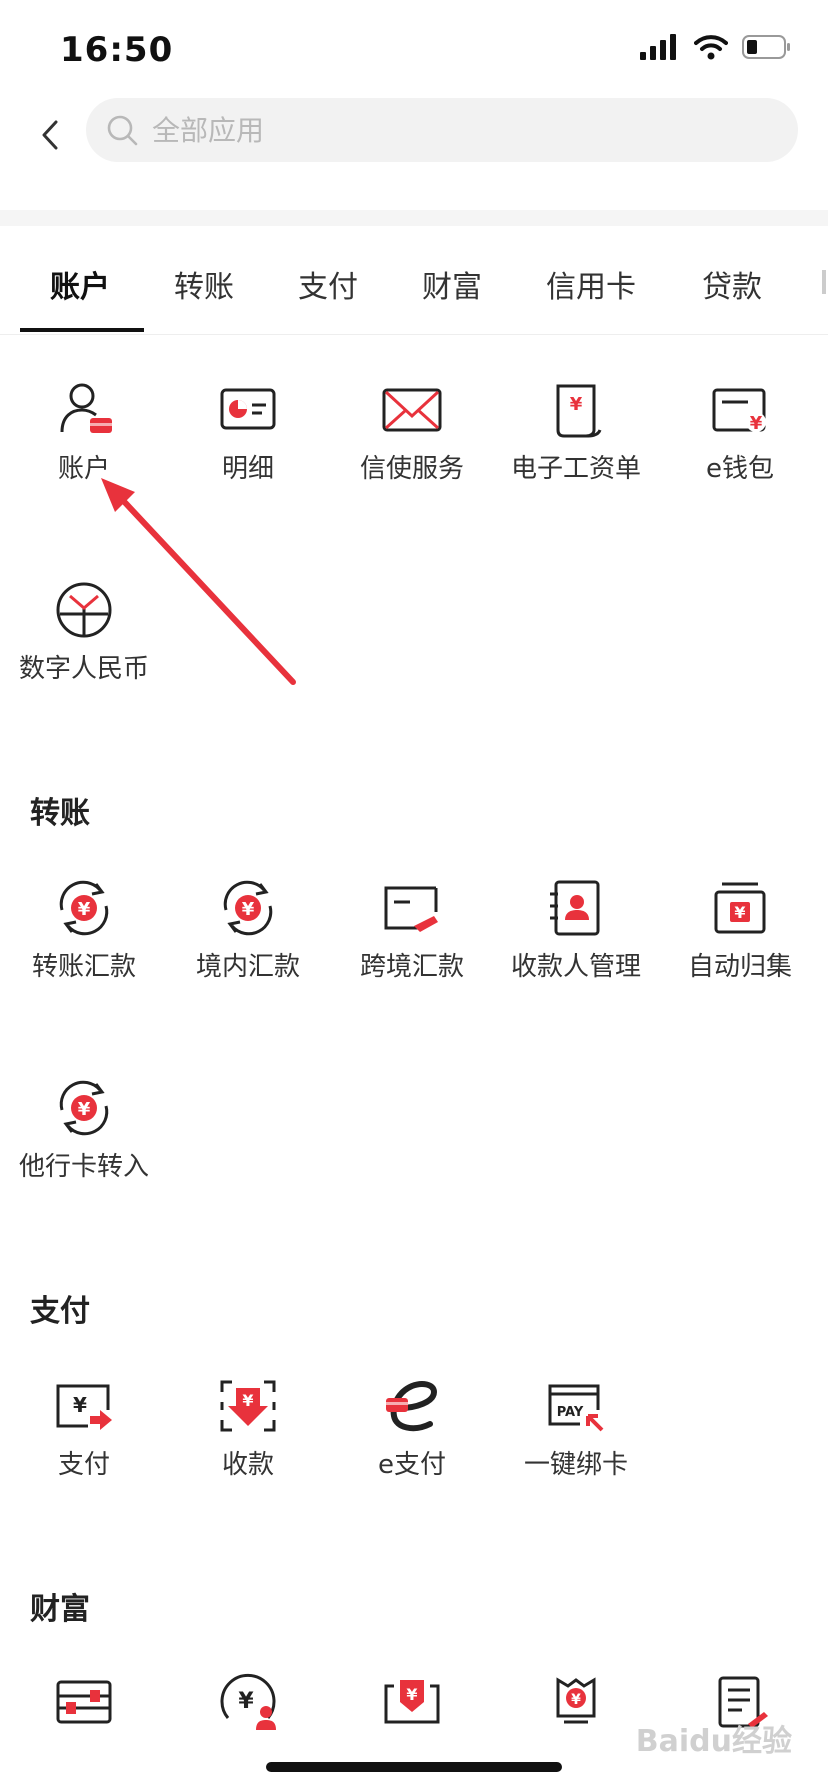 Image resolution: width=828 pixels, height=1792 pixels. I want to click on app-item-e-wallet: ¥ e钱包, so click(740, 438).